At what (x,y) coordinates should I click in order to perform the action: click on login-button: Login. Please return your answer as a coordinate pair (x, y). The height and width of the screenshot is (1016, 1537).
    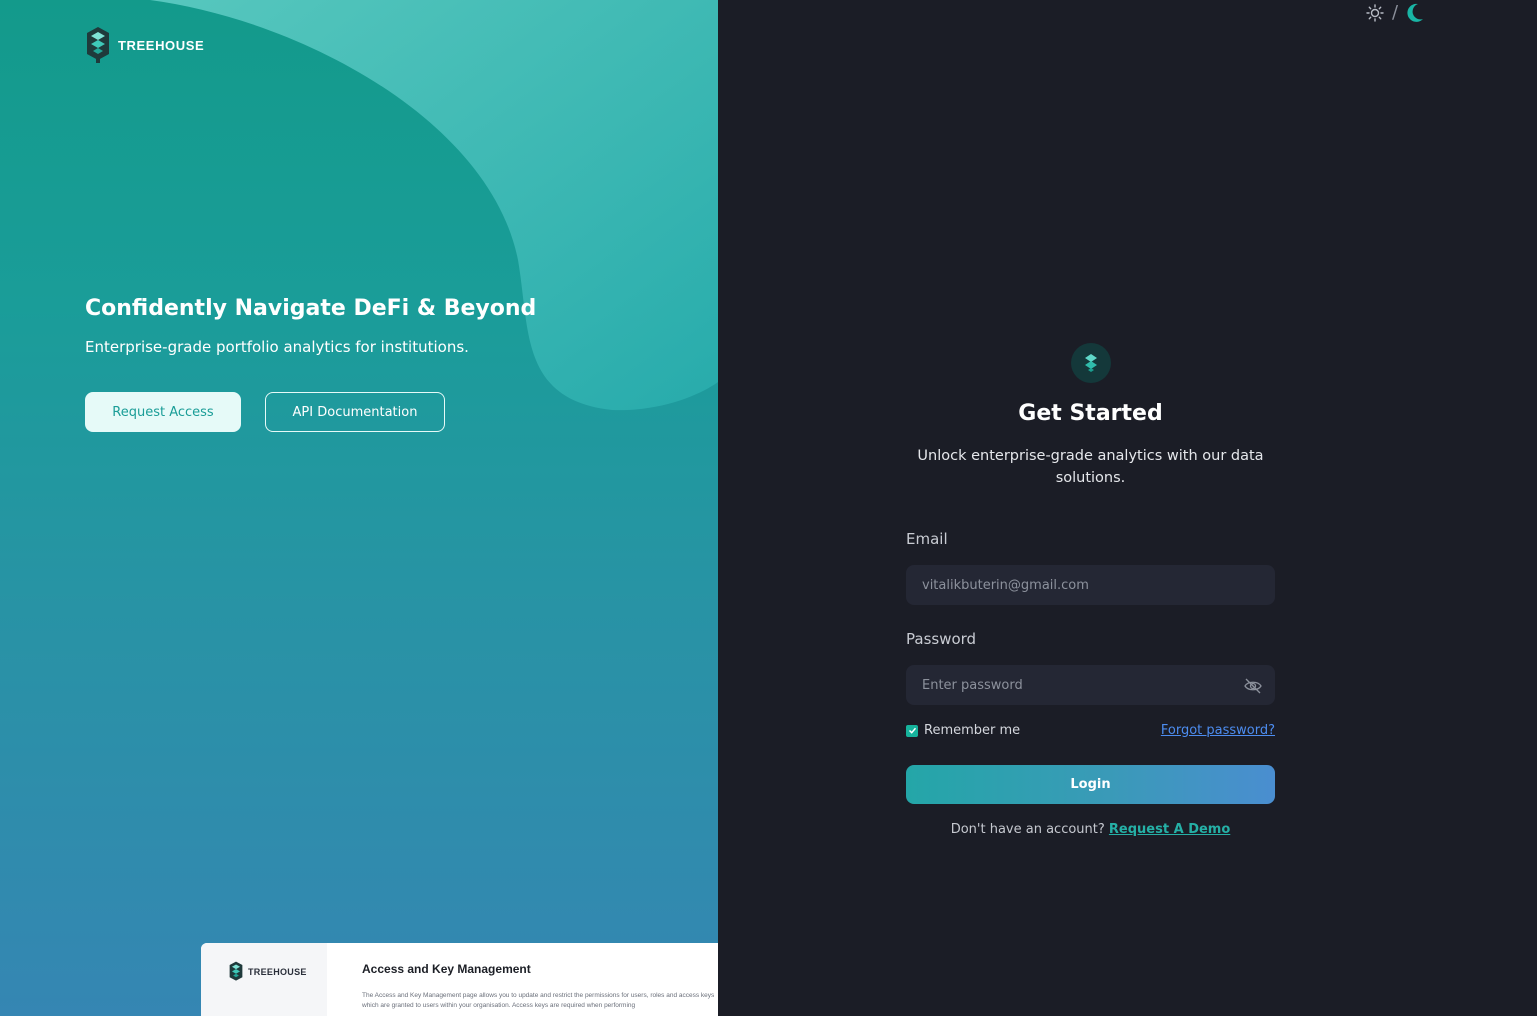
    Looking at the image, I should click on (1090, 784).